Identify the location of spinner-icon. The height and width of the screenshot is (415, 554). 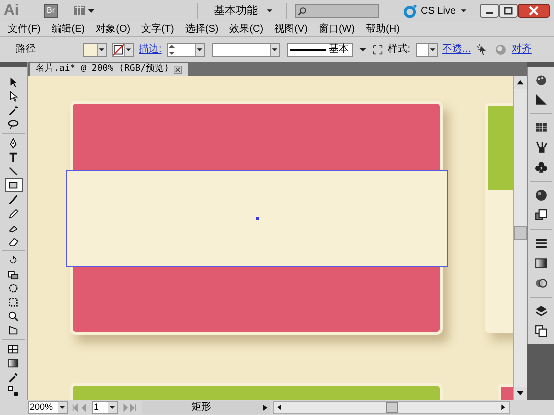
(172, 50).